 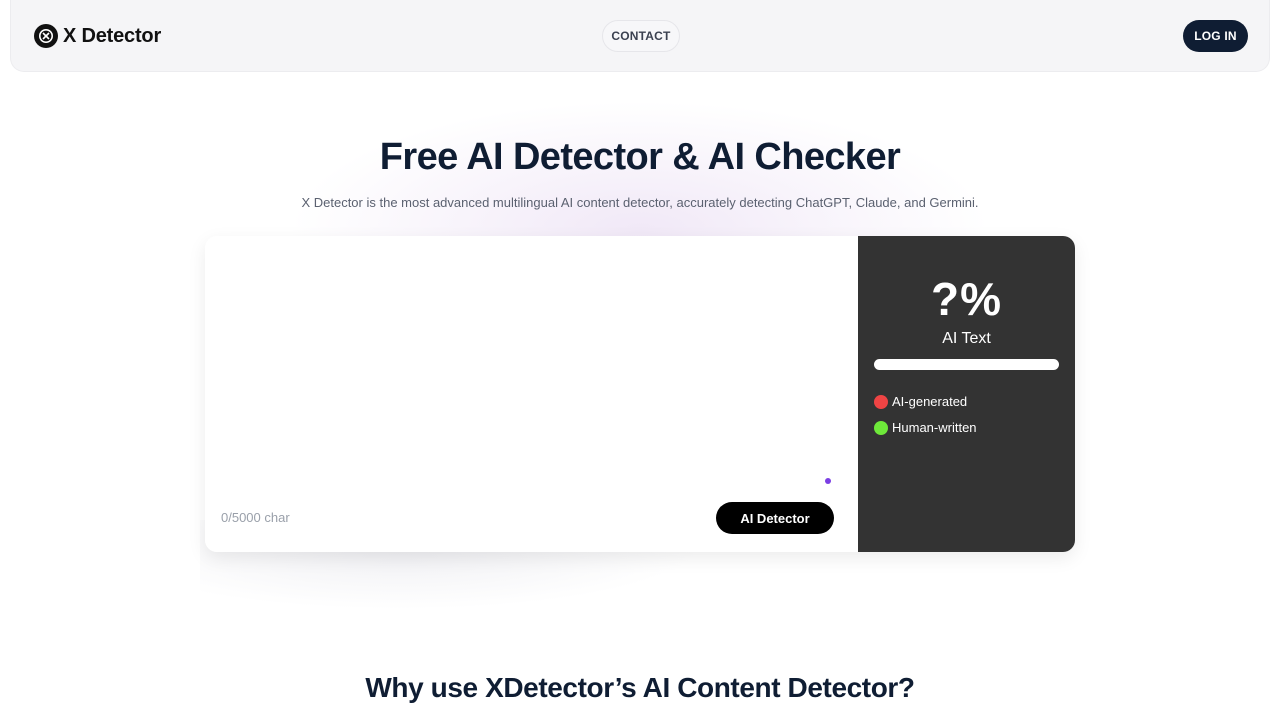 I want to click on ai-meter-bar, so click(x=966, y=364).